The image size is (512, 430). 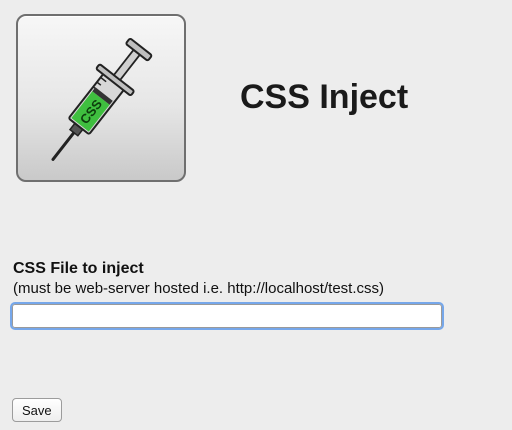 I want to click on app-logo: CSS, so click(x=101, y=98).